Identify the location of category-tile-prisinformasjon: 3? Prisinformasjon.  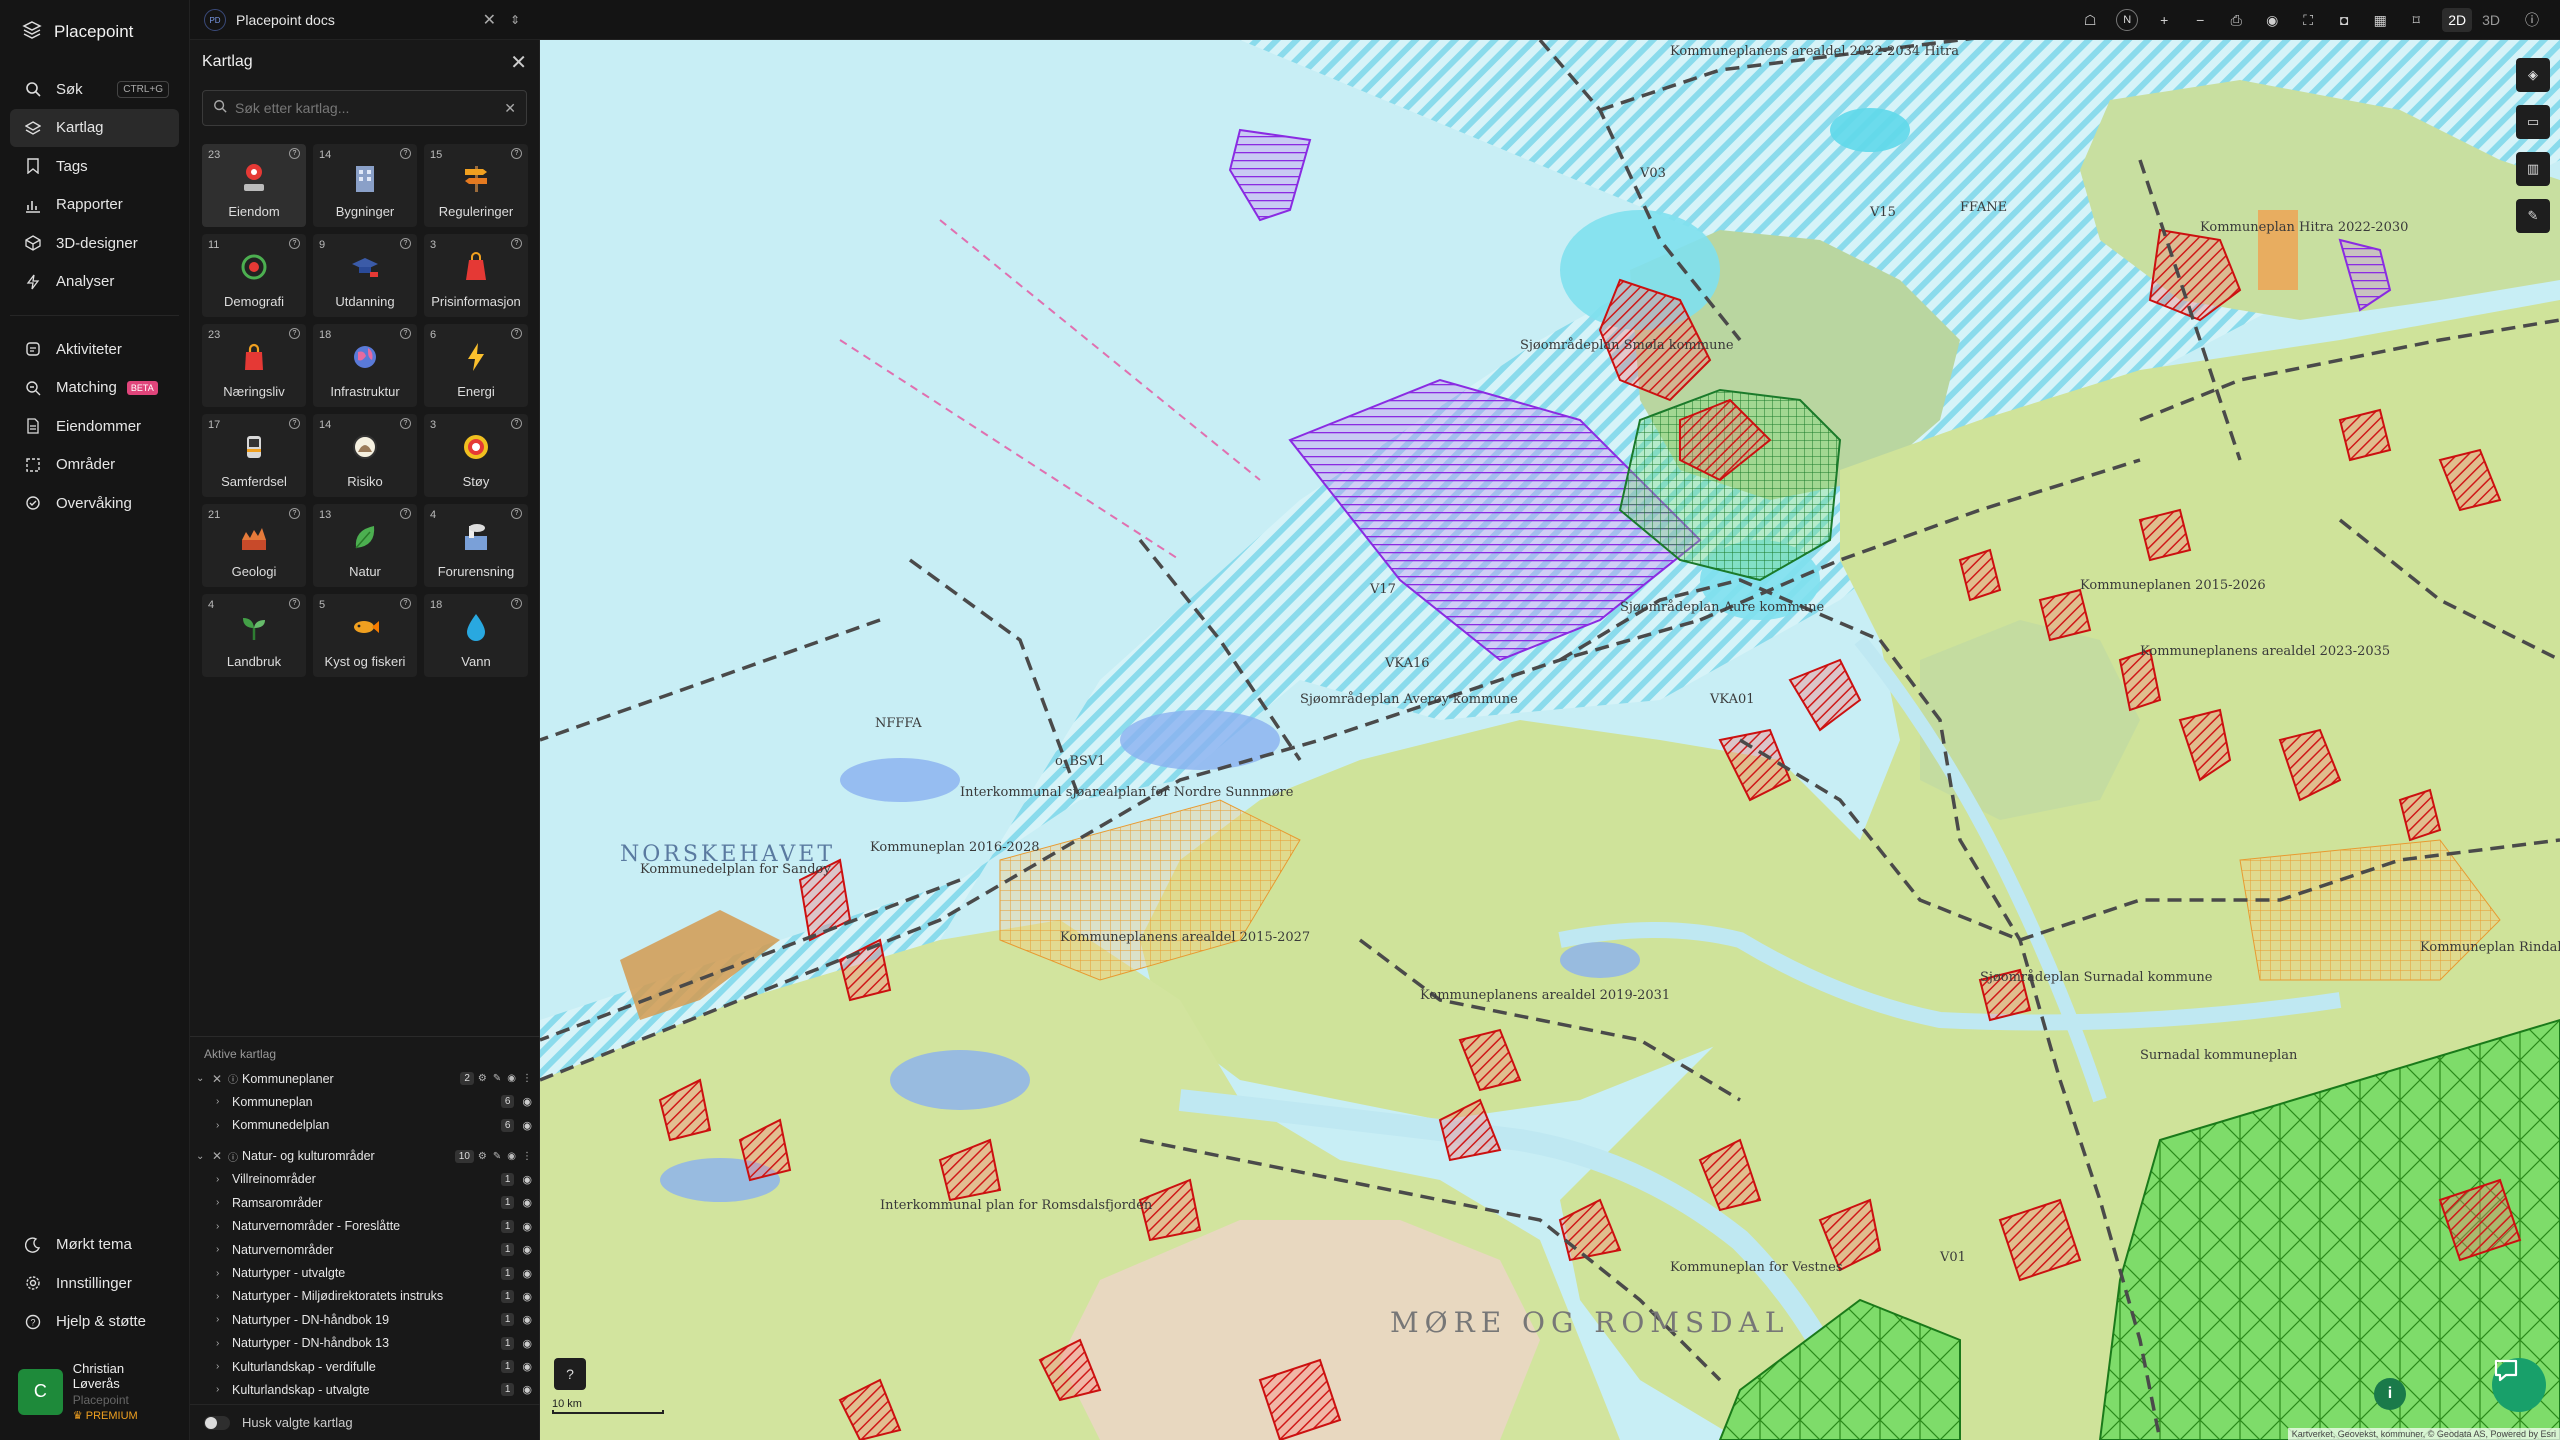
(476, 275).